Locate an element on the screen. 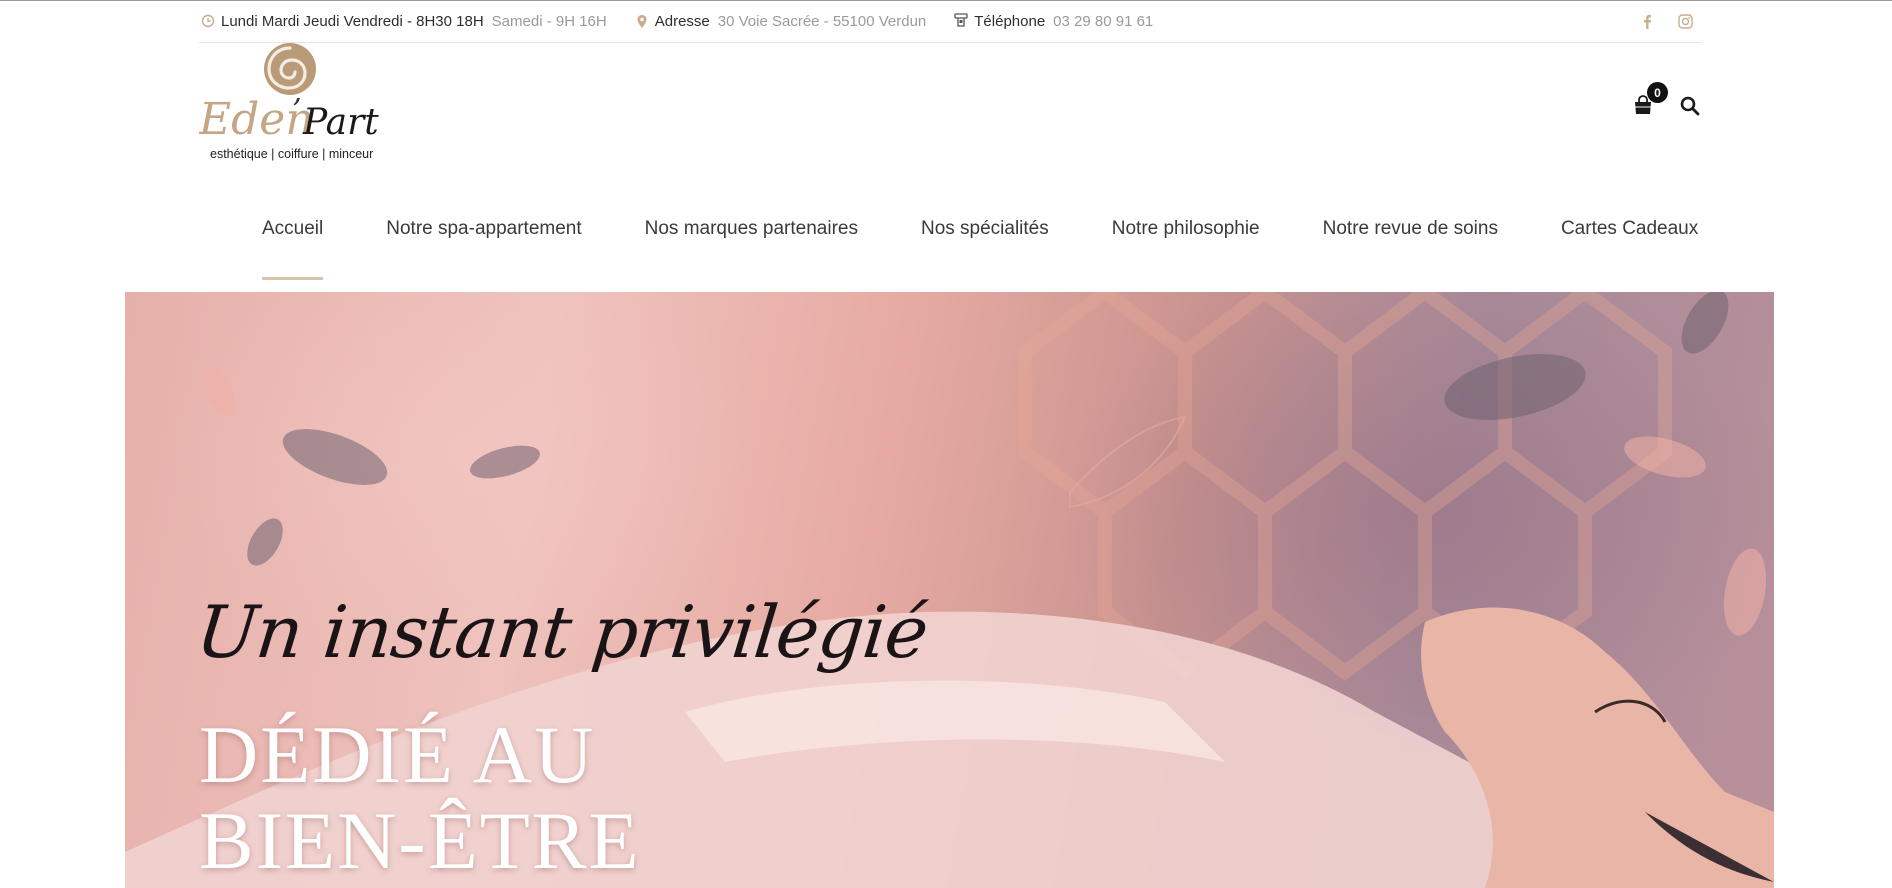 The height and width of the screenshot is (888, 1892). logo-tagline: esthétique | coiffure | minceur is located at coordinates (291, 154).